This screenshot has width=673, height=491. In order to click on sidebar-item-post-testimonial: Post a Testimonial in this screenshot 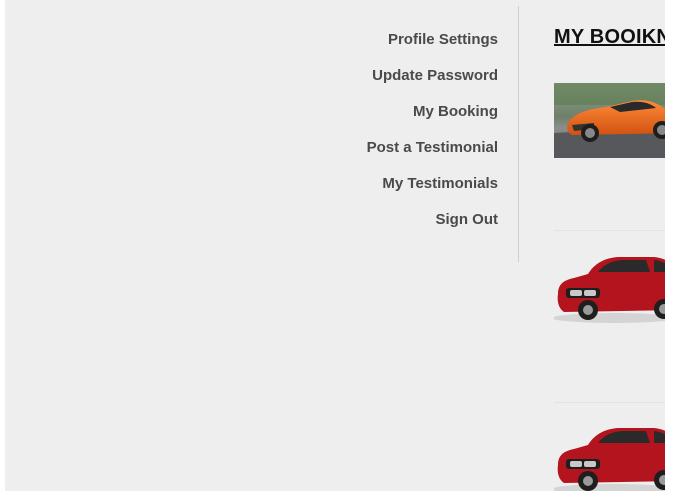, I will do `click(432, 147)`.